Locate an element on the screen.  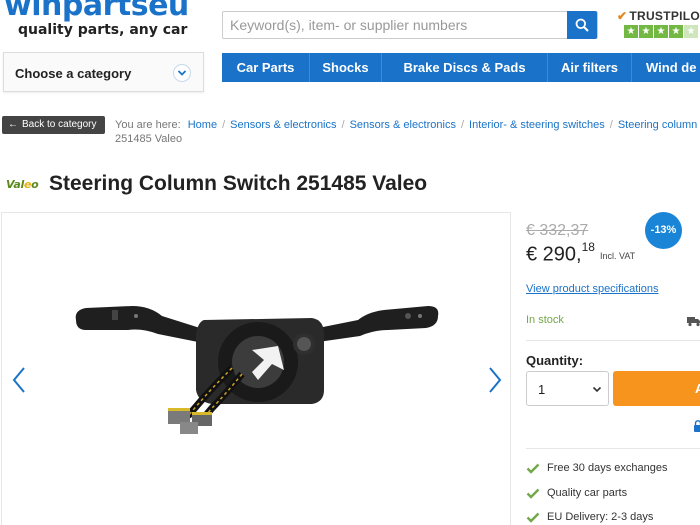
product-specifications-link: View product specifications is located at coordinates (592, 289).